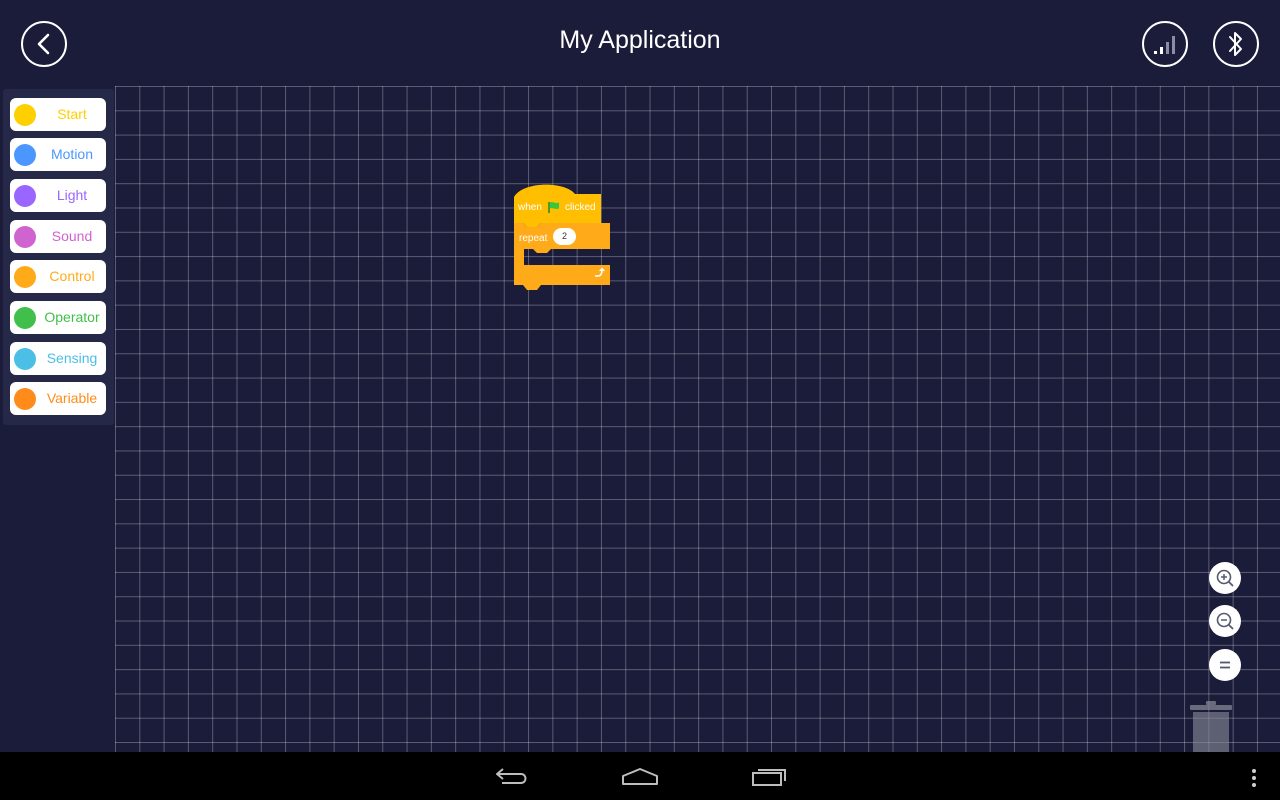  I want to click on category-motion: Motion, so click(58, 154).